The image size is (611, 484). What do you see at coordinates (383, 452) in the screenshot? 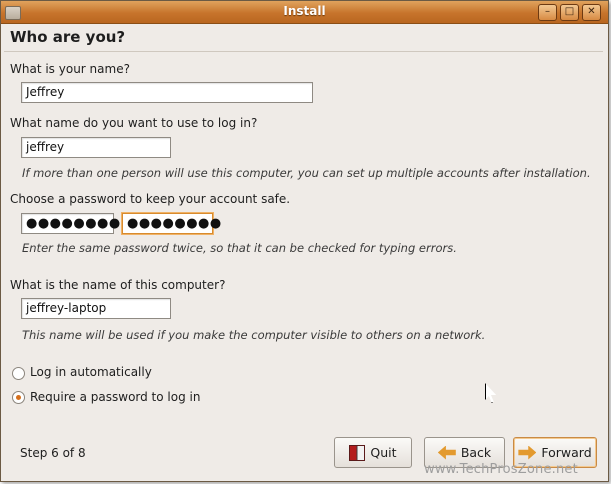
I see `quit-button-label: Quit` at bounding box center [383, 452].